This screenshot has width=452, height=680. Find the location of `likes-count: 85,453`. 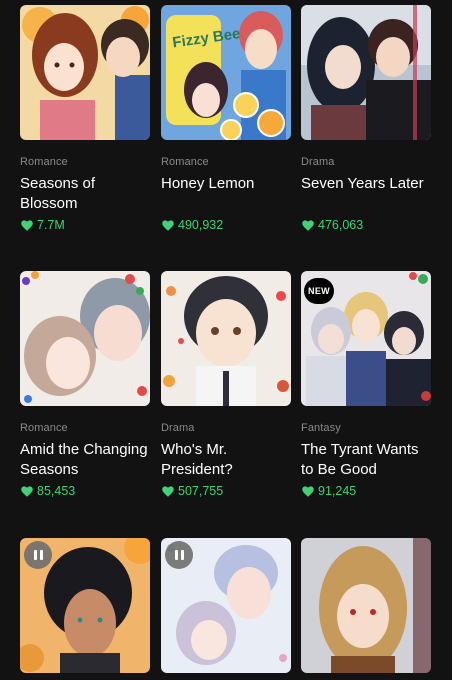

likes-count: 85,453 is located at coordinates (48, 491).